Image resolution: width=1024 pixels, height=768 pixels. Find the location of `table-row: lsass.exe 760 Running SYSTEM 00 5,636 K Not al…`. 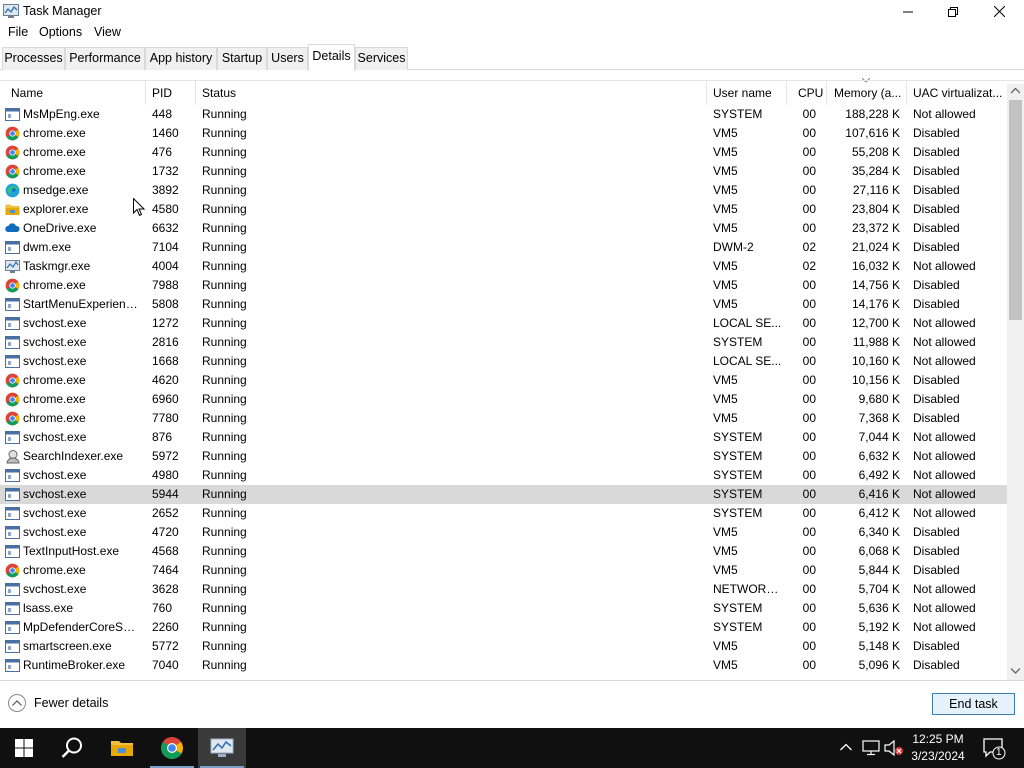

table-row: lsass.exe 760 Running SYSTEM 00 5,636 K Not al… is located at coordinates (503, 608).